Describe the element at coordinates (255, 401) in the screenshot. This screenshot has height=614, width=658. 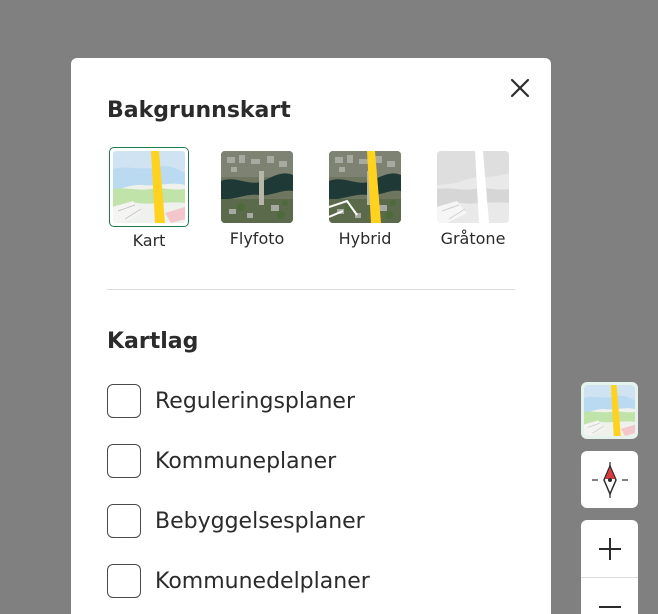
I see `layer-label: Reguleringsplaner` at that location.